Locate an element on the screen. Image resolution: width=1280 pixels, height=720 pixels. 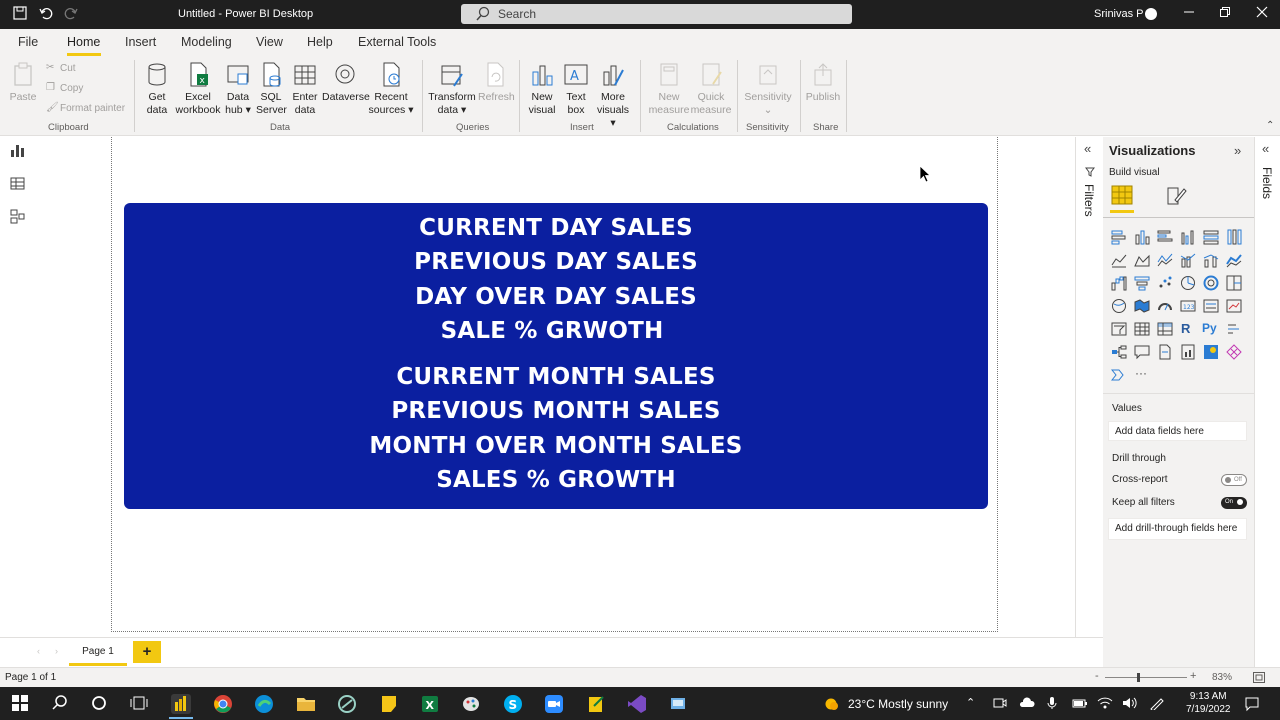
expand-filters-icon: « is located at coordinates (1087, 148).